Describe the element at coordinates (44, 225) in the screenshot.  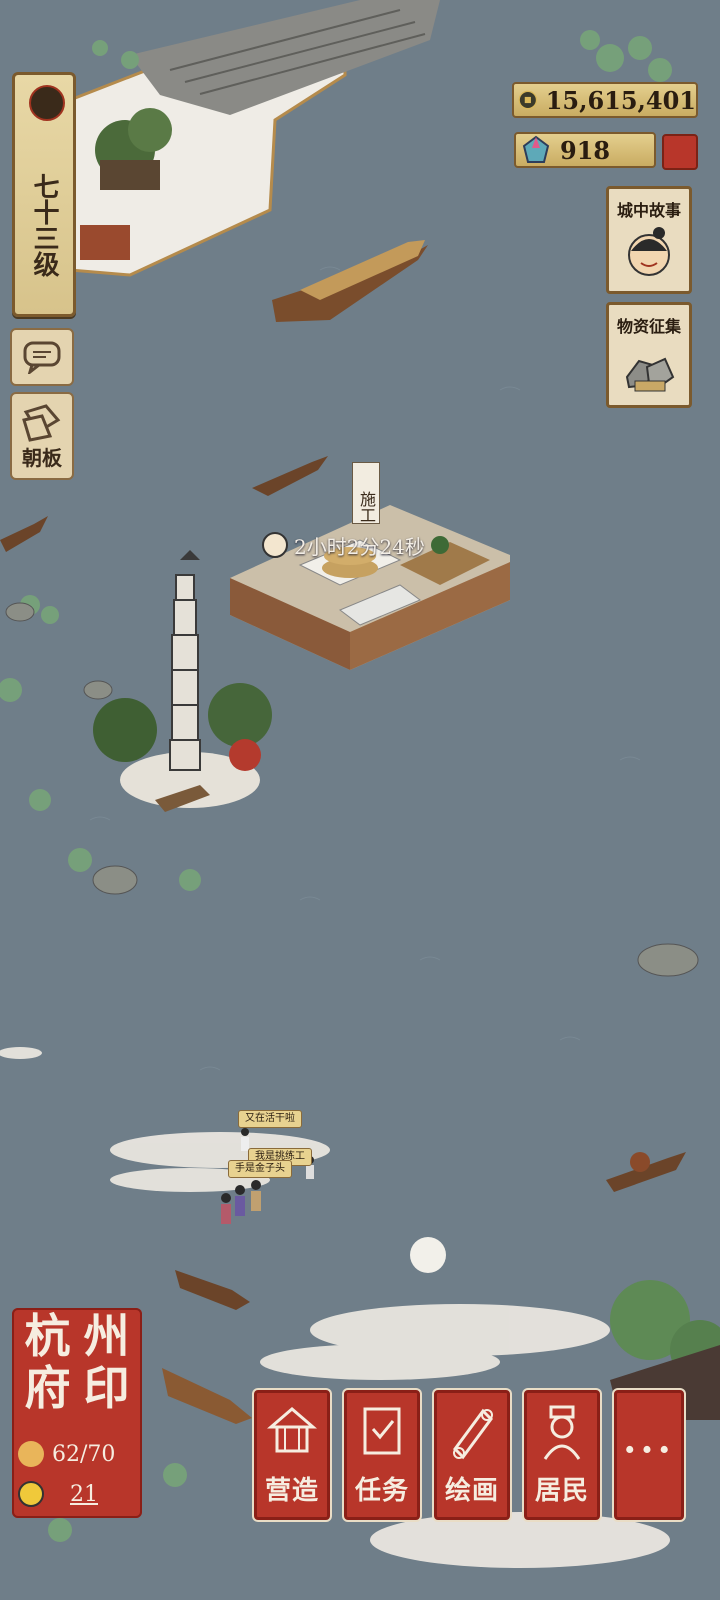
I see `level-text: 七十三级` at that location.